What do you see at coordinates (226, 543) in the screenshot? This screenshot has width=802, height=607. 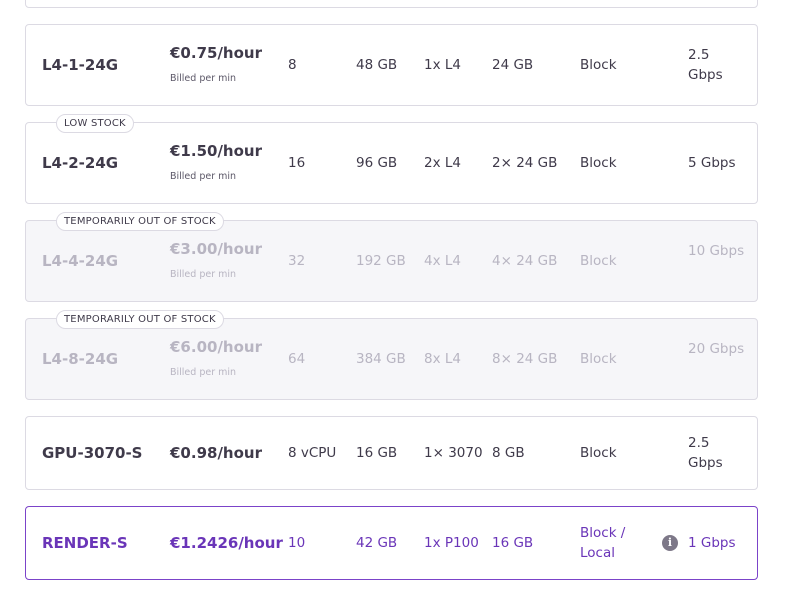 I see `offer-price: €1.2426/hour` at bounding box center [226, 543].